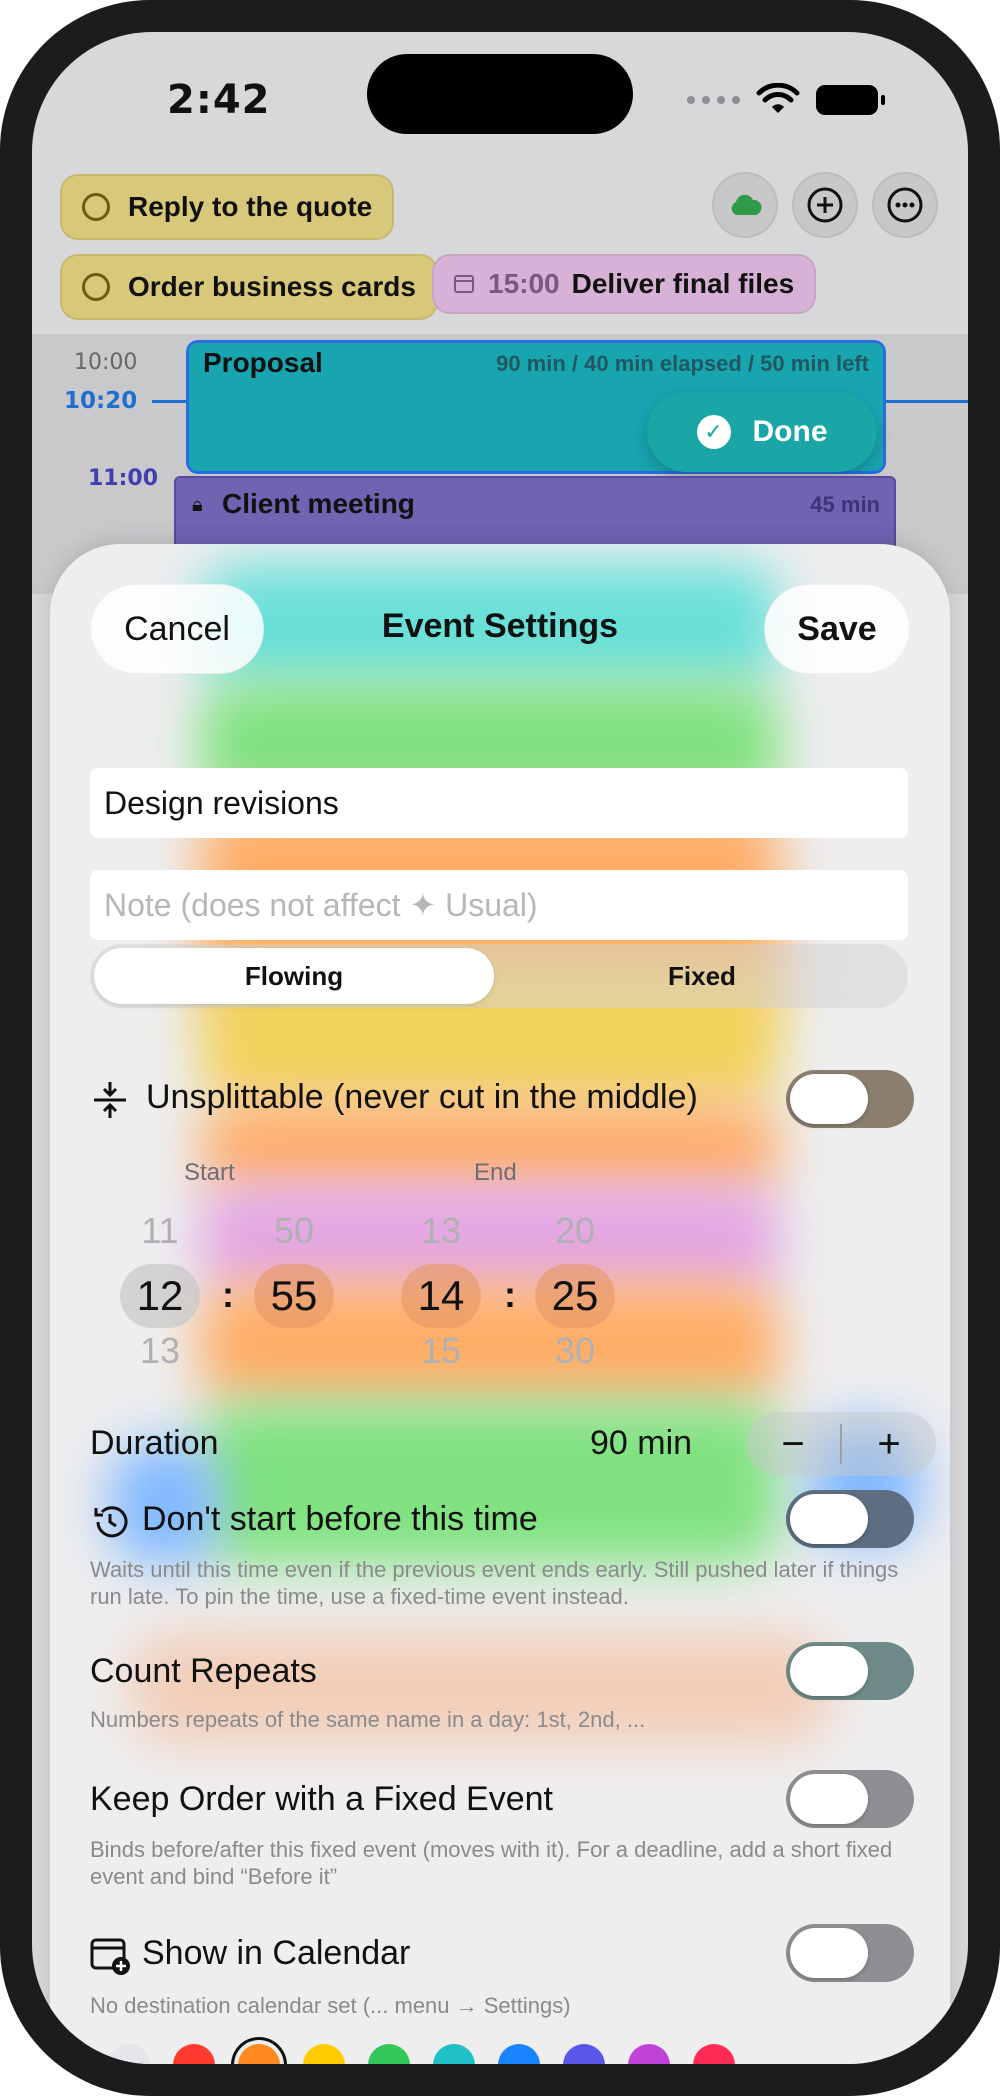 This screenshot has height=2096, width=1000. I want to click on ellipsis-icon, so click(905, 205).